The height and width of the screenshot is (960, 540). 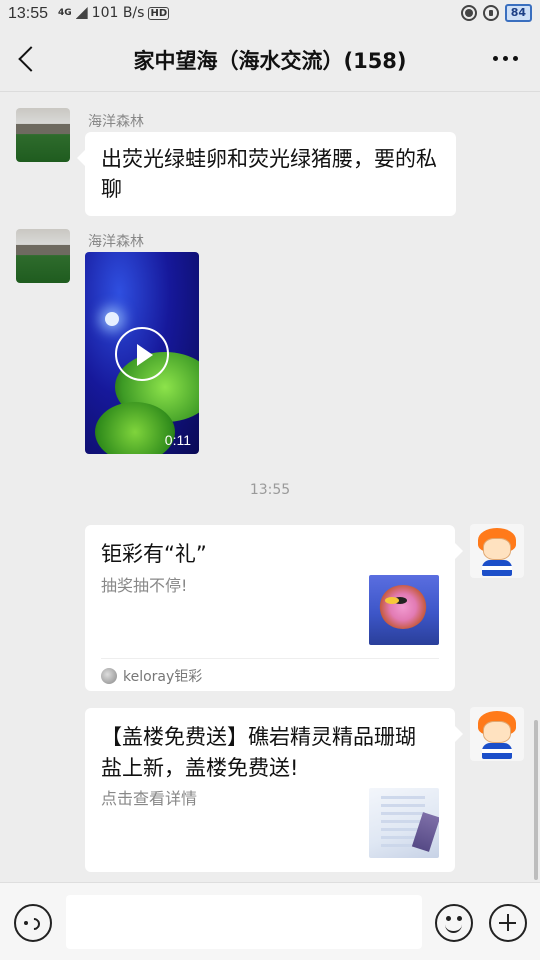 What do you see at coordinates (468, 13) in the screenshot?
I see `do-not-disturb-icon` at bounding box center [468, 13].